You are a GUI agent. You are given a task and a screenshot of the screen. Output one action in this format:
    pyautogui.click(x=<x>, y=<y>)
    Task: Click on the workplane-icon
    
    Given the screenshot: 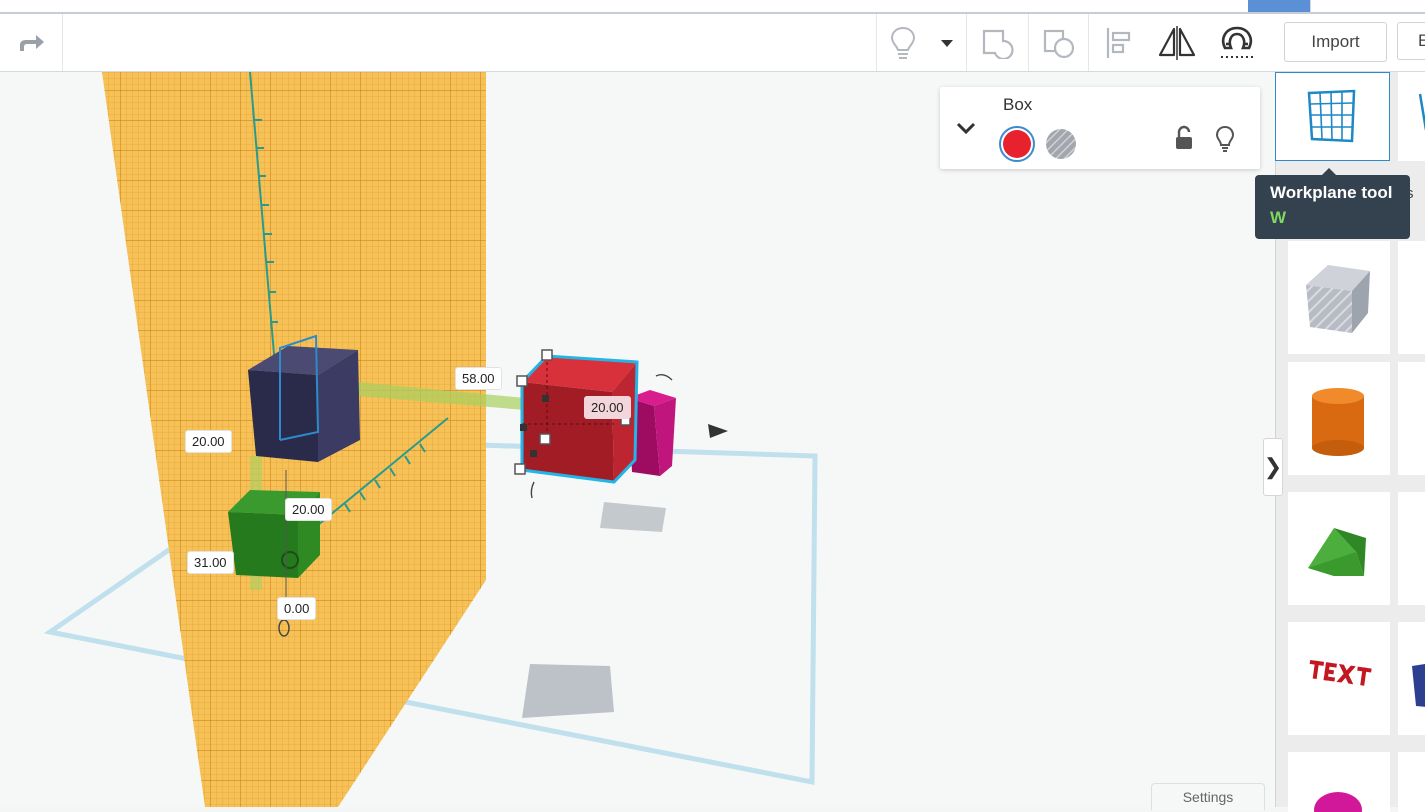 What is the action you would take?
    pyautogui.click(x=1331, y=116)
    